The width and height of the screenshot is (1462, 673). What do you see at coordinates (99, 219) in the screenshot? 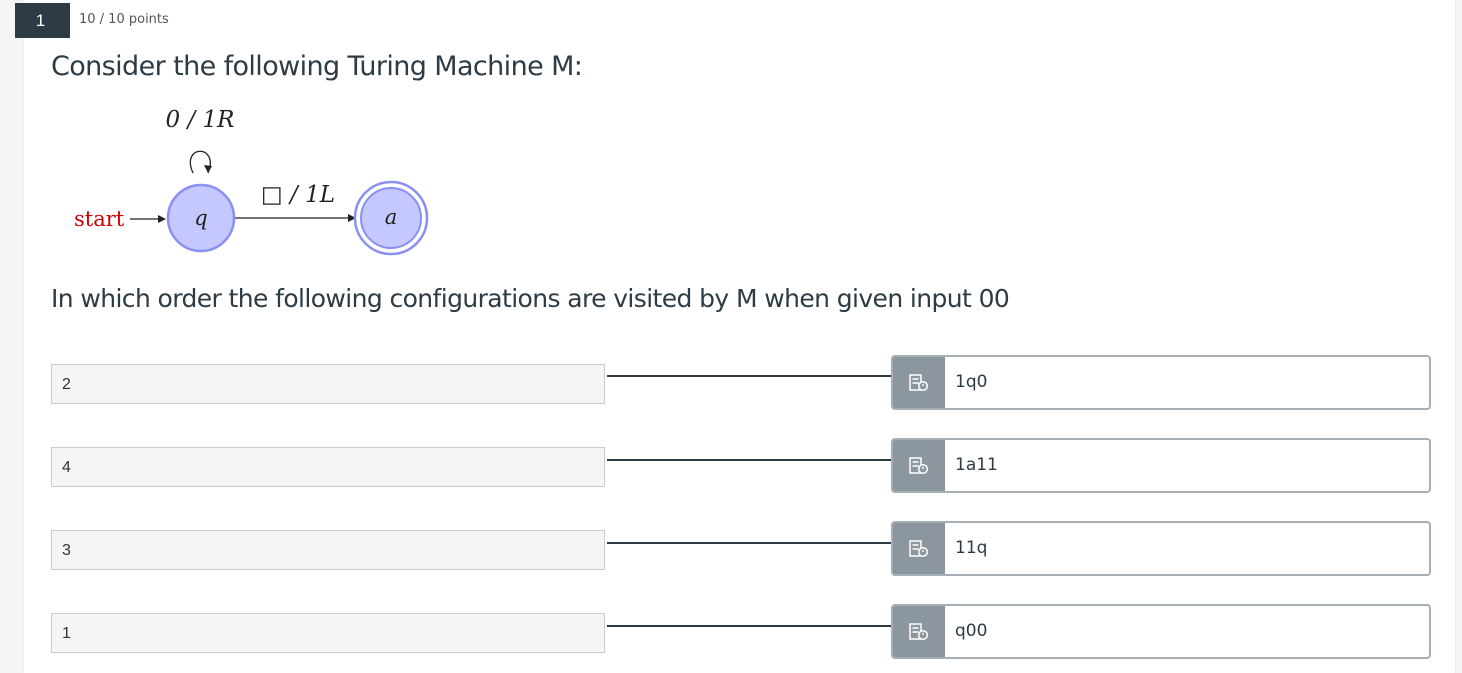
I see `start-label: start` at bounding box center [99, 219].